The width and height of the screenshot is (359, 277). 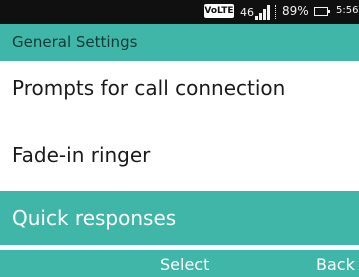 What do you see at coordinates (264, 12) in the screenshot?
I see `signal-bars-icon` at bounding box center [264, 12].